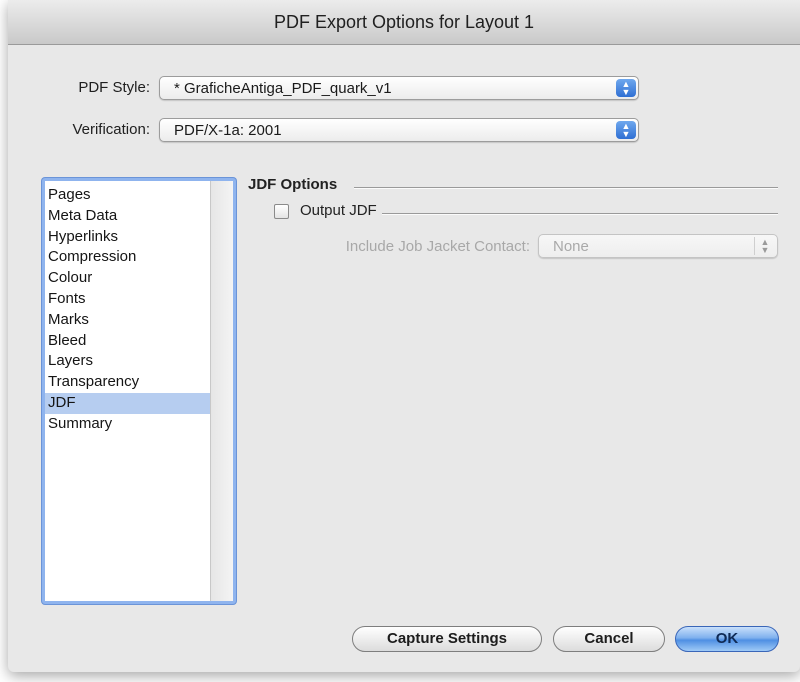  What do you see at coordinates (128, 341) in the screenshot?
I see `list-item-bleed: Bleed` at bounding box center [128, 341].